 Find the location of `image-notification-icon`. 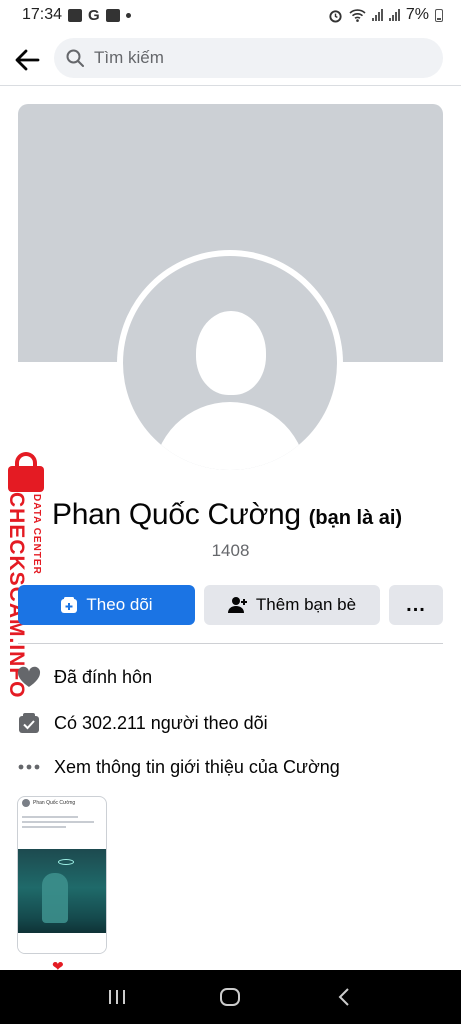

image-notification-icon is located at coordinates (75, 15).